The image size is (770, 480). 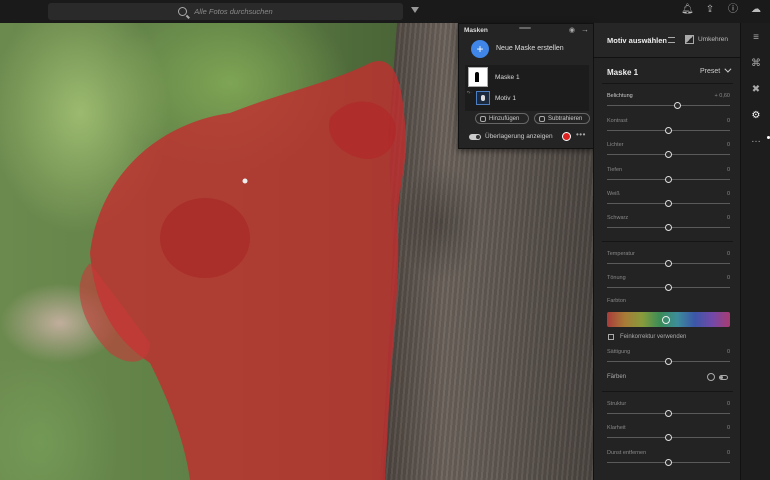 I want to click on slider-label: Belichtung, so click(x=620, y=96).